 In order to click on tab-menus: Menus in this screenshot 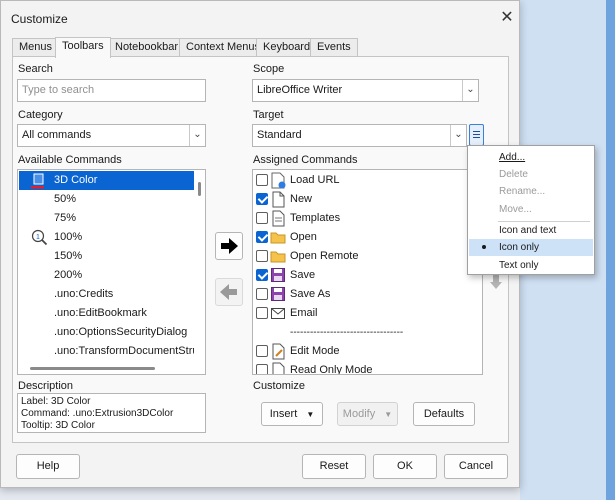, I will do `click(36, 47)`.